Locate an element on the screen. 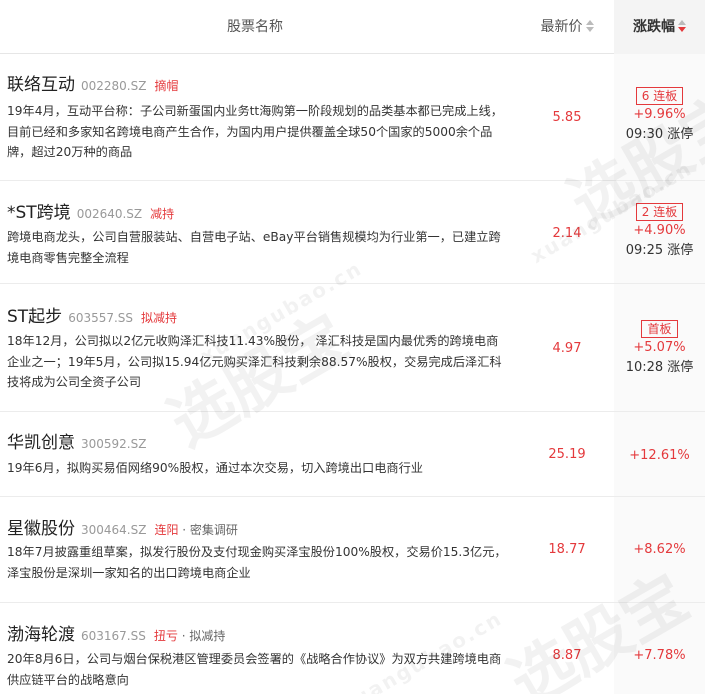 This screenshot has height=694, width=705. stock-tag: 扭亏 is located at coordinates (165, 636).